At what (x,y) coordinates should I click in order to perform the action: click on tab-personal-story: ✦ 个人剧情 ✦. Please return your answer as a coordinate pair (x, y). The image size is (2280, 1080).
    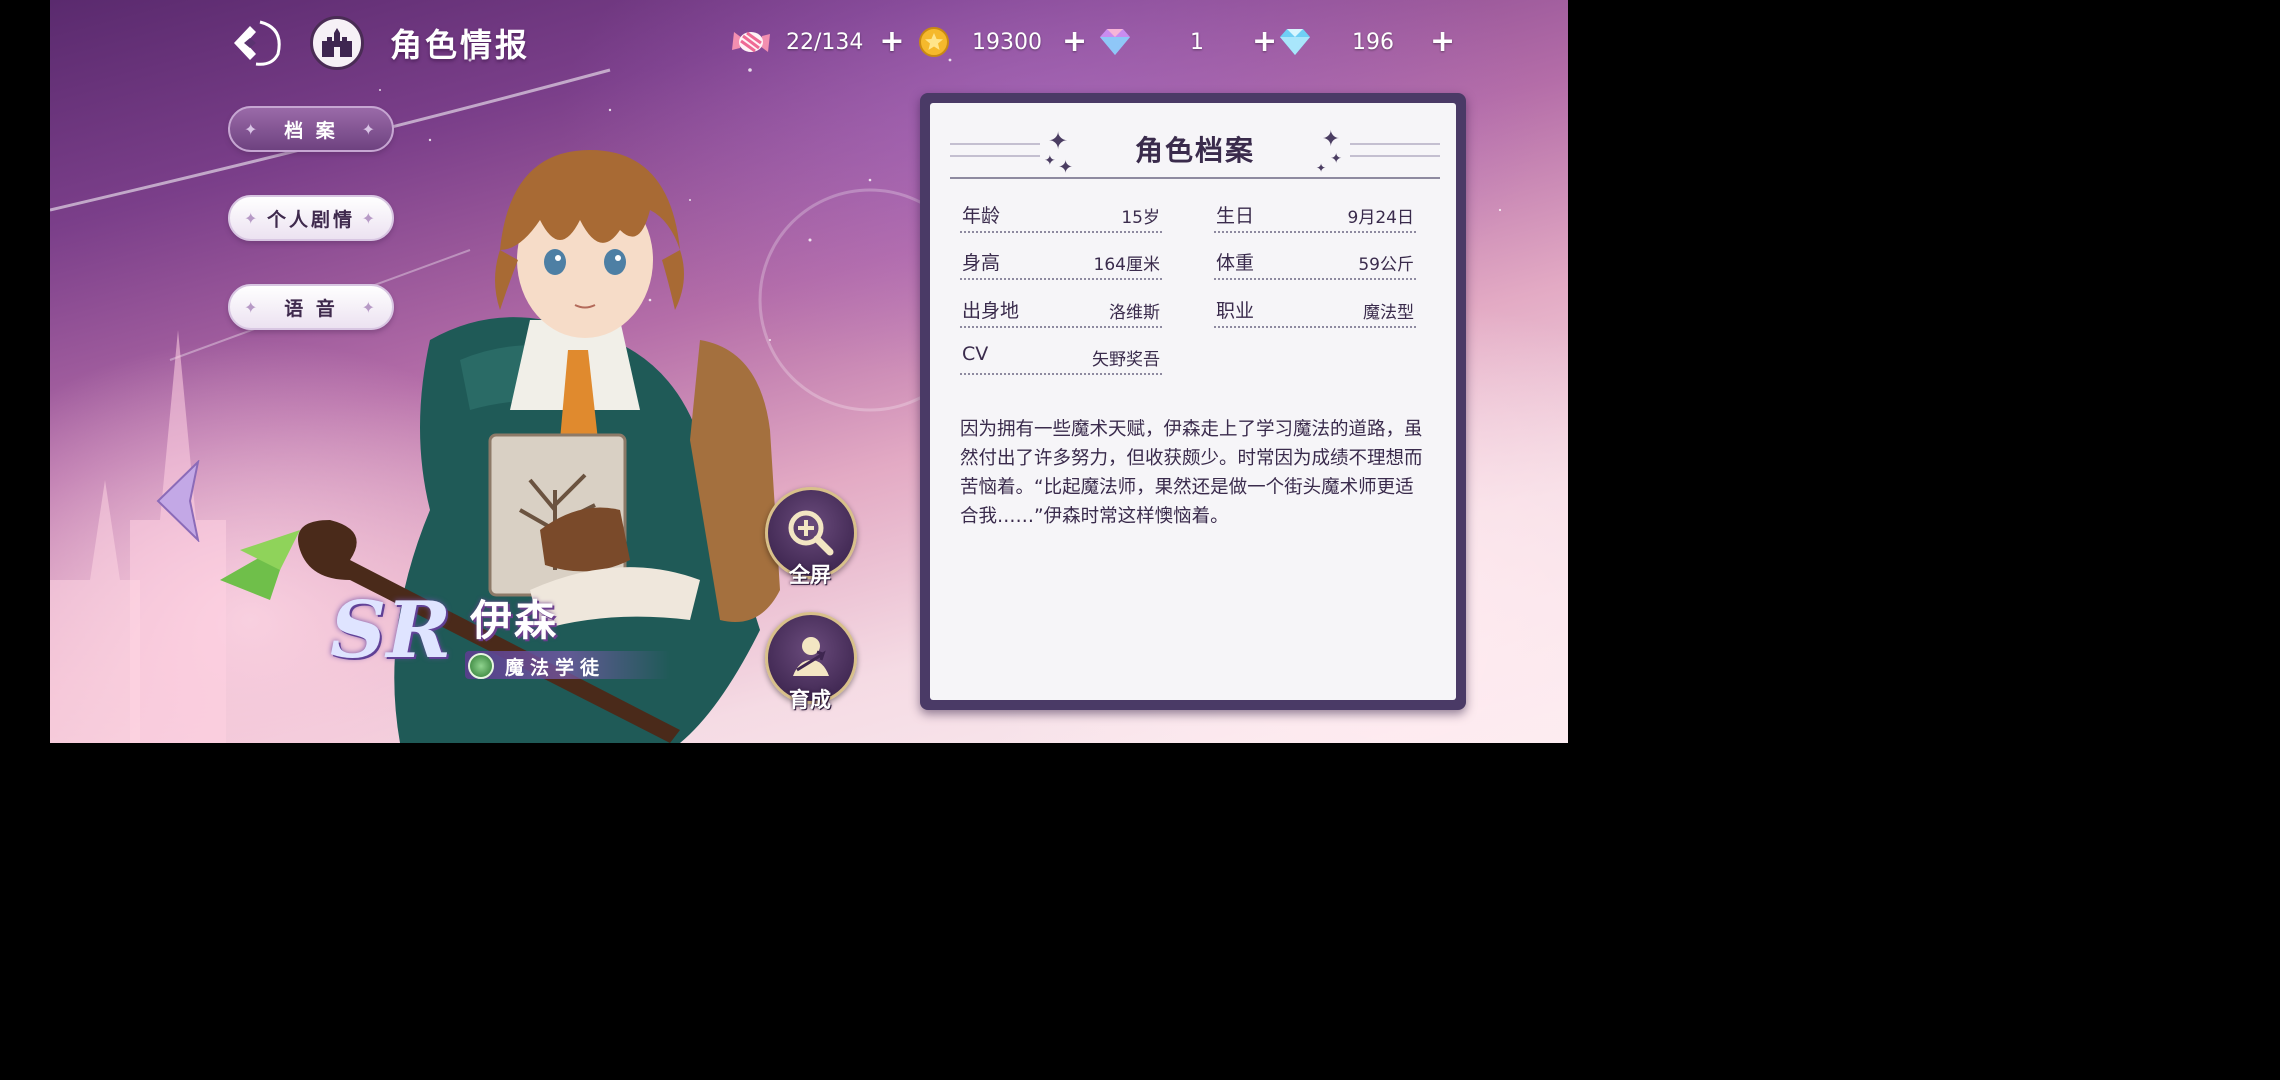
    Looking at the image, I should click on (311, 218).